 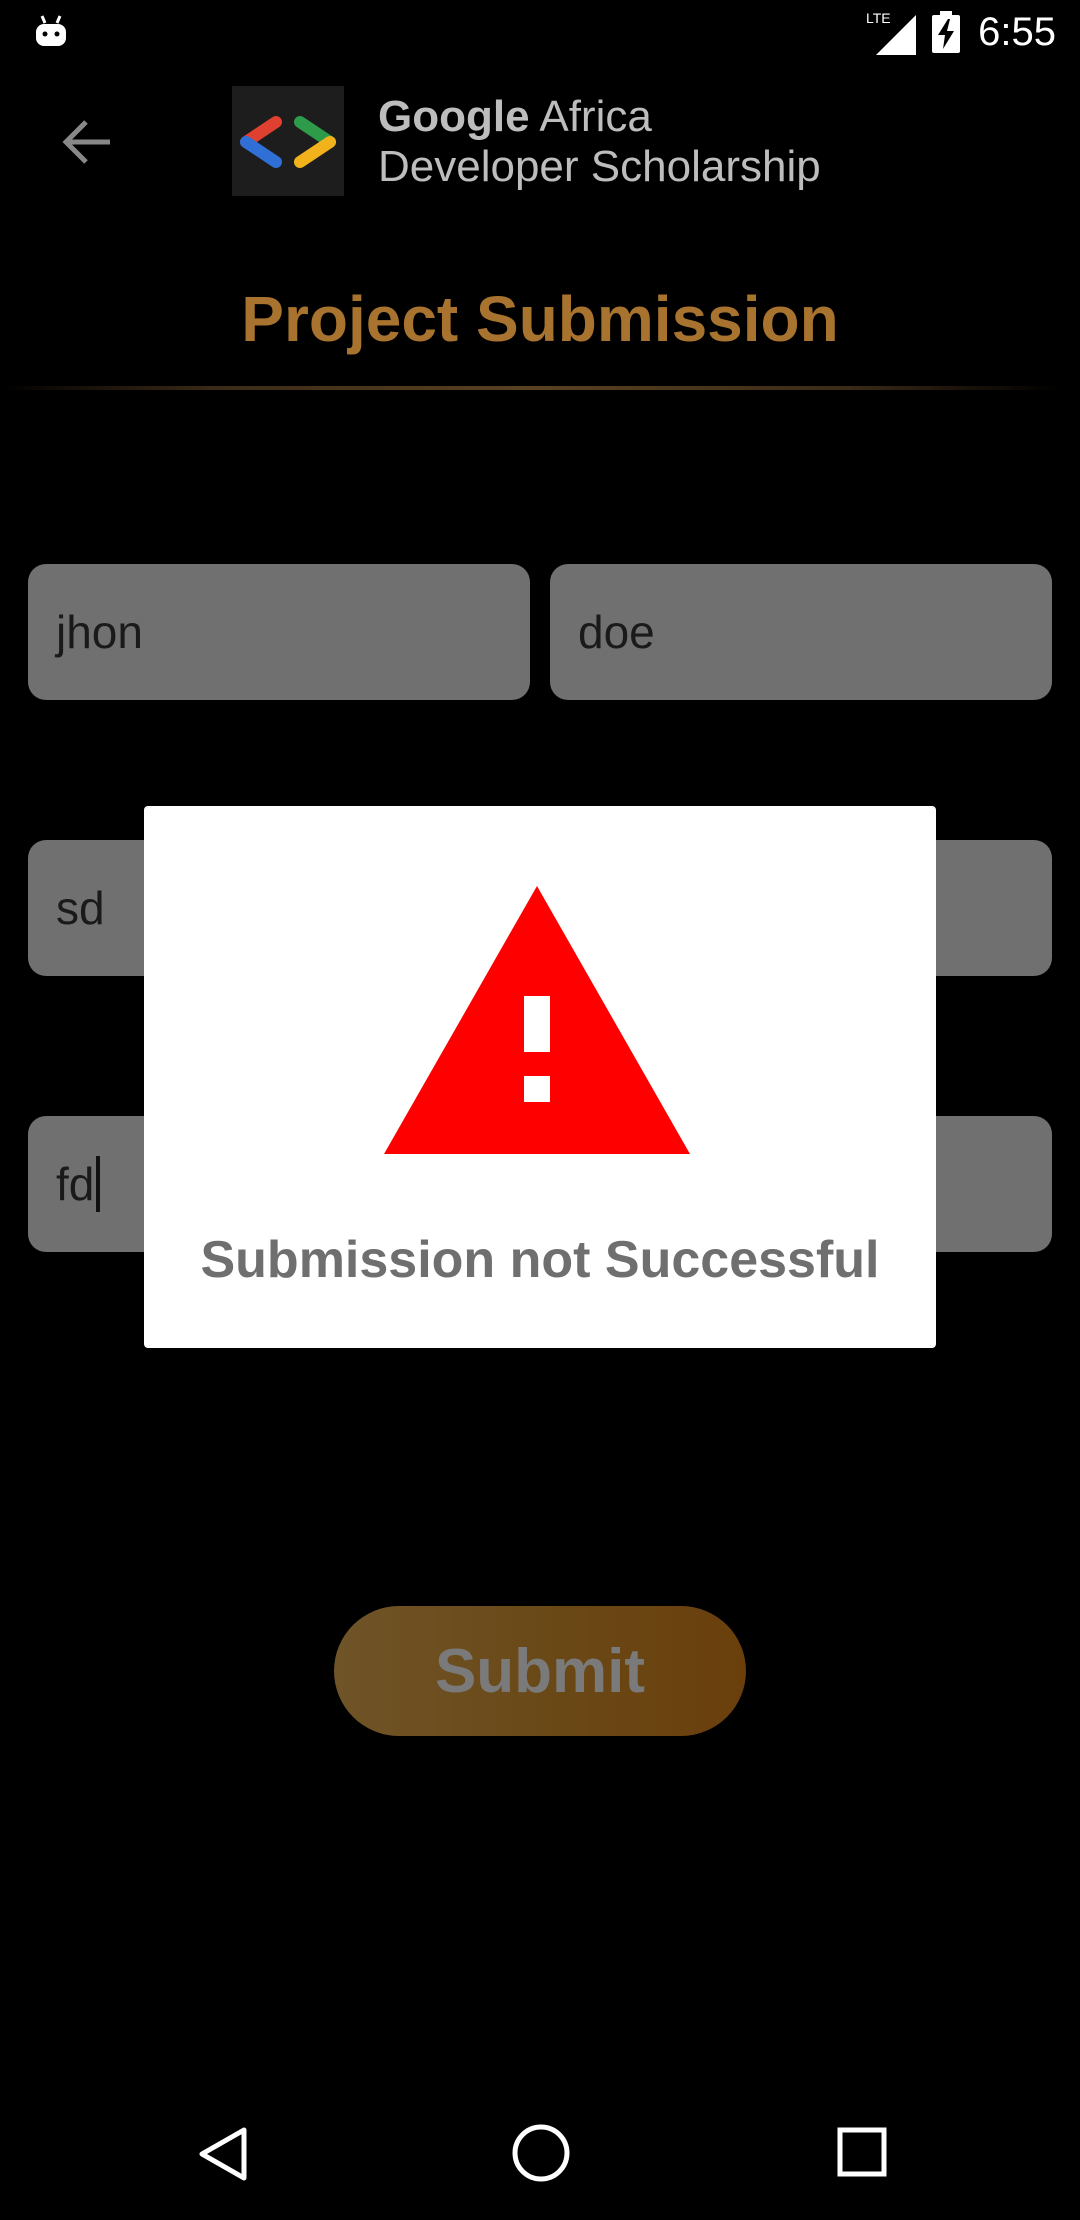 What do you see at coordinates (88, 142) in the screenshot?
I see `arrow-back-icon` at bounding box center [88, 142].